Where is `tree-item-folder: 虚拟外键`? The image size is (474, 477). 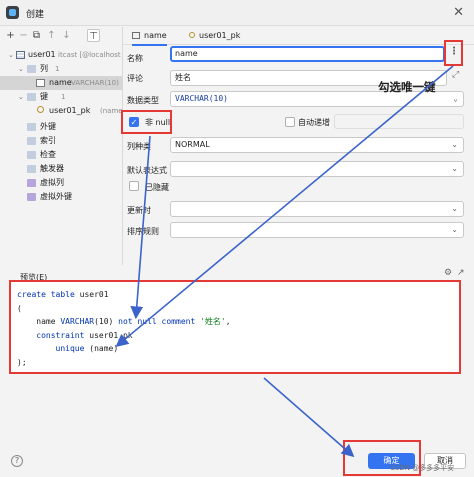 tree-item-folder: 虚拟外键 is located at coordinates (61, 197).